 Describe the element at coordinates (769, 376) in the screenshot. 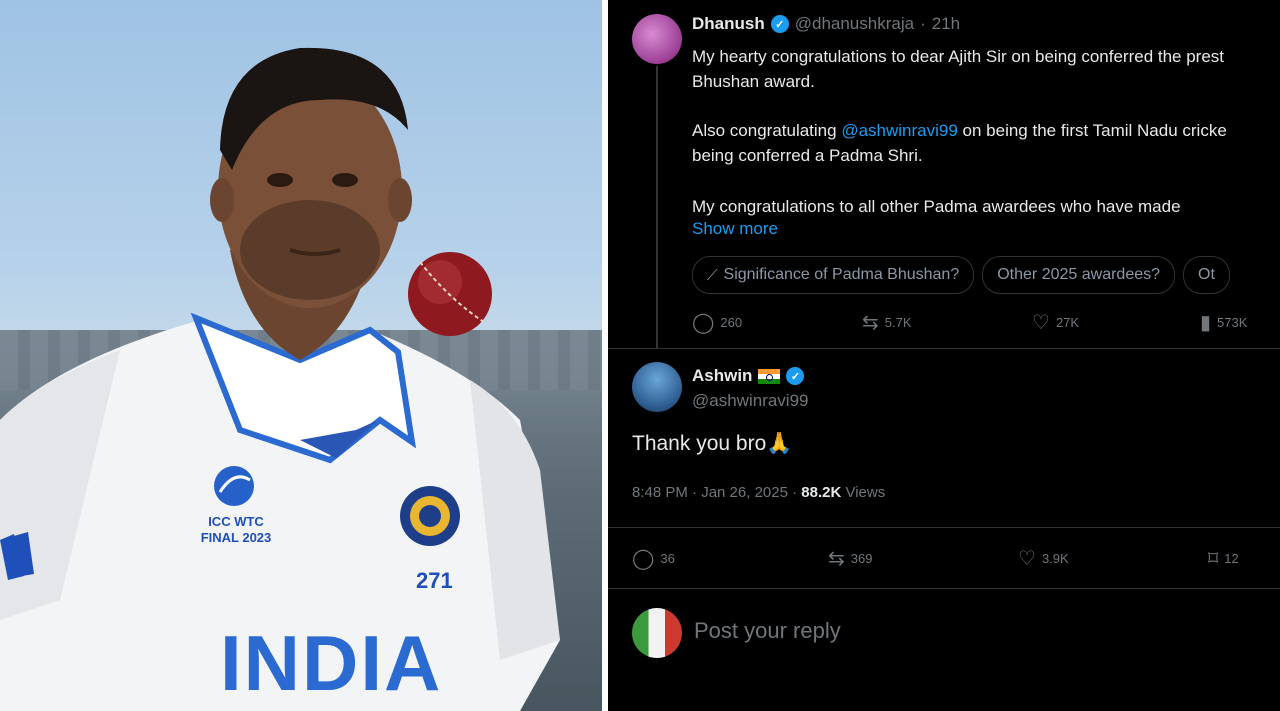

I see `india-flag-icon` at that location.